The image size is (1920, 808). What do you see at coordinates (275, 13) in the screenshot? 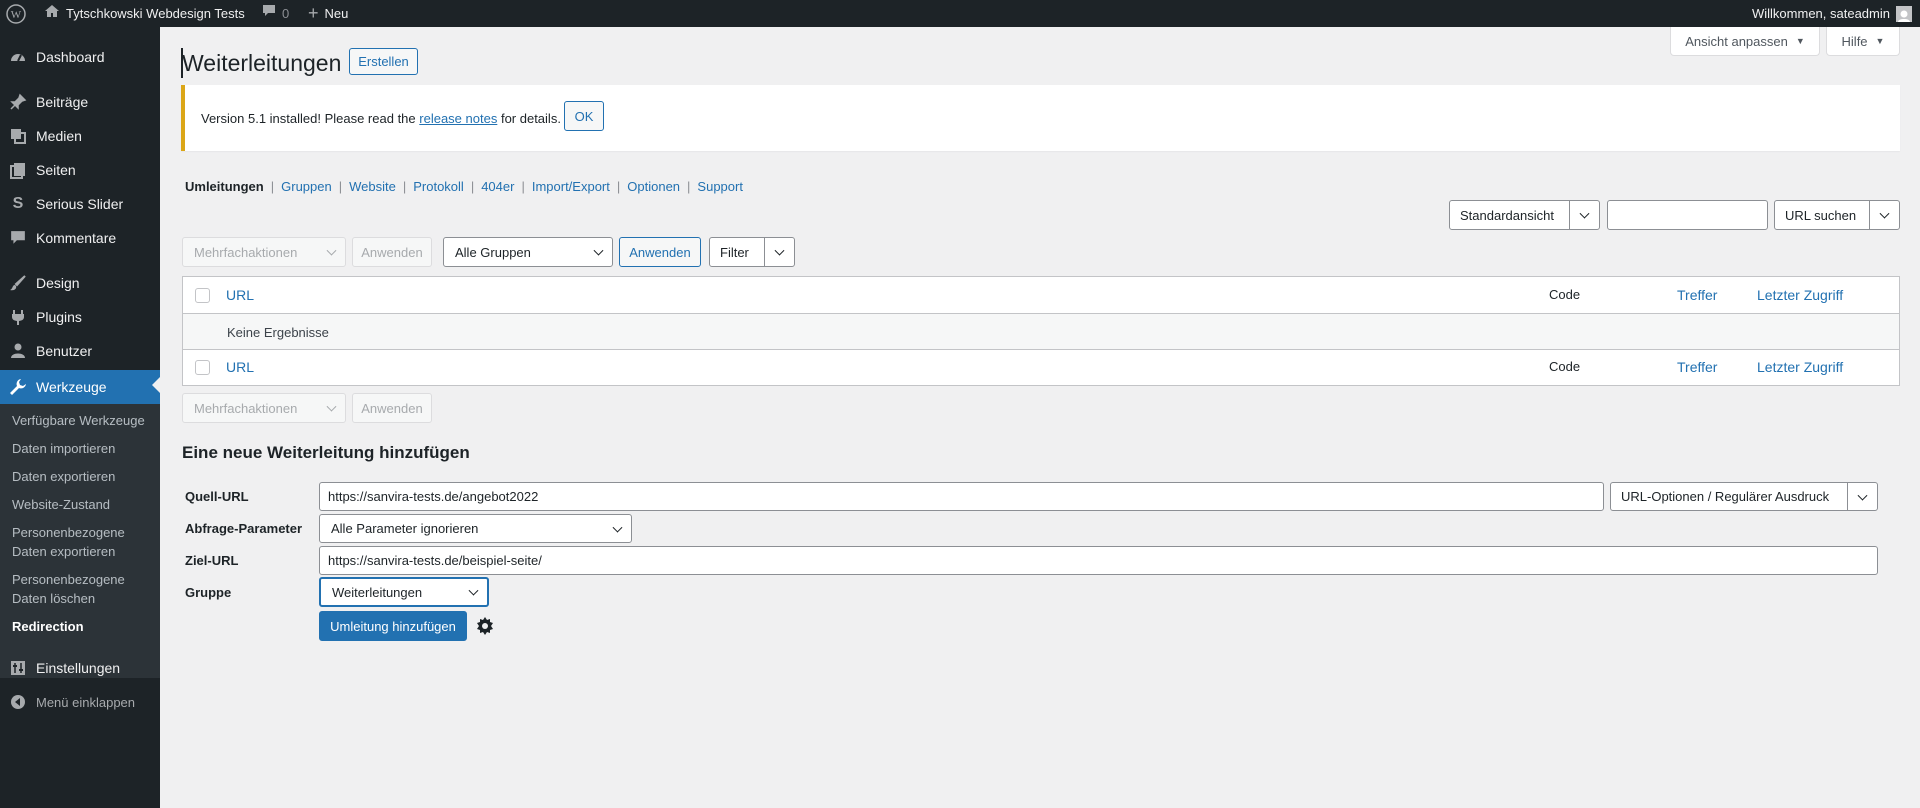
I see `comments-link: 0` at bounding box center [275, 13].